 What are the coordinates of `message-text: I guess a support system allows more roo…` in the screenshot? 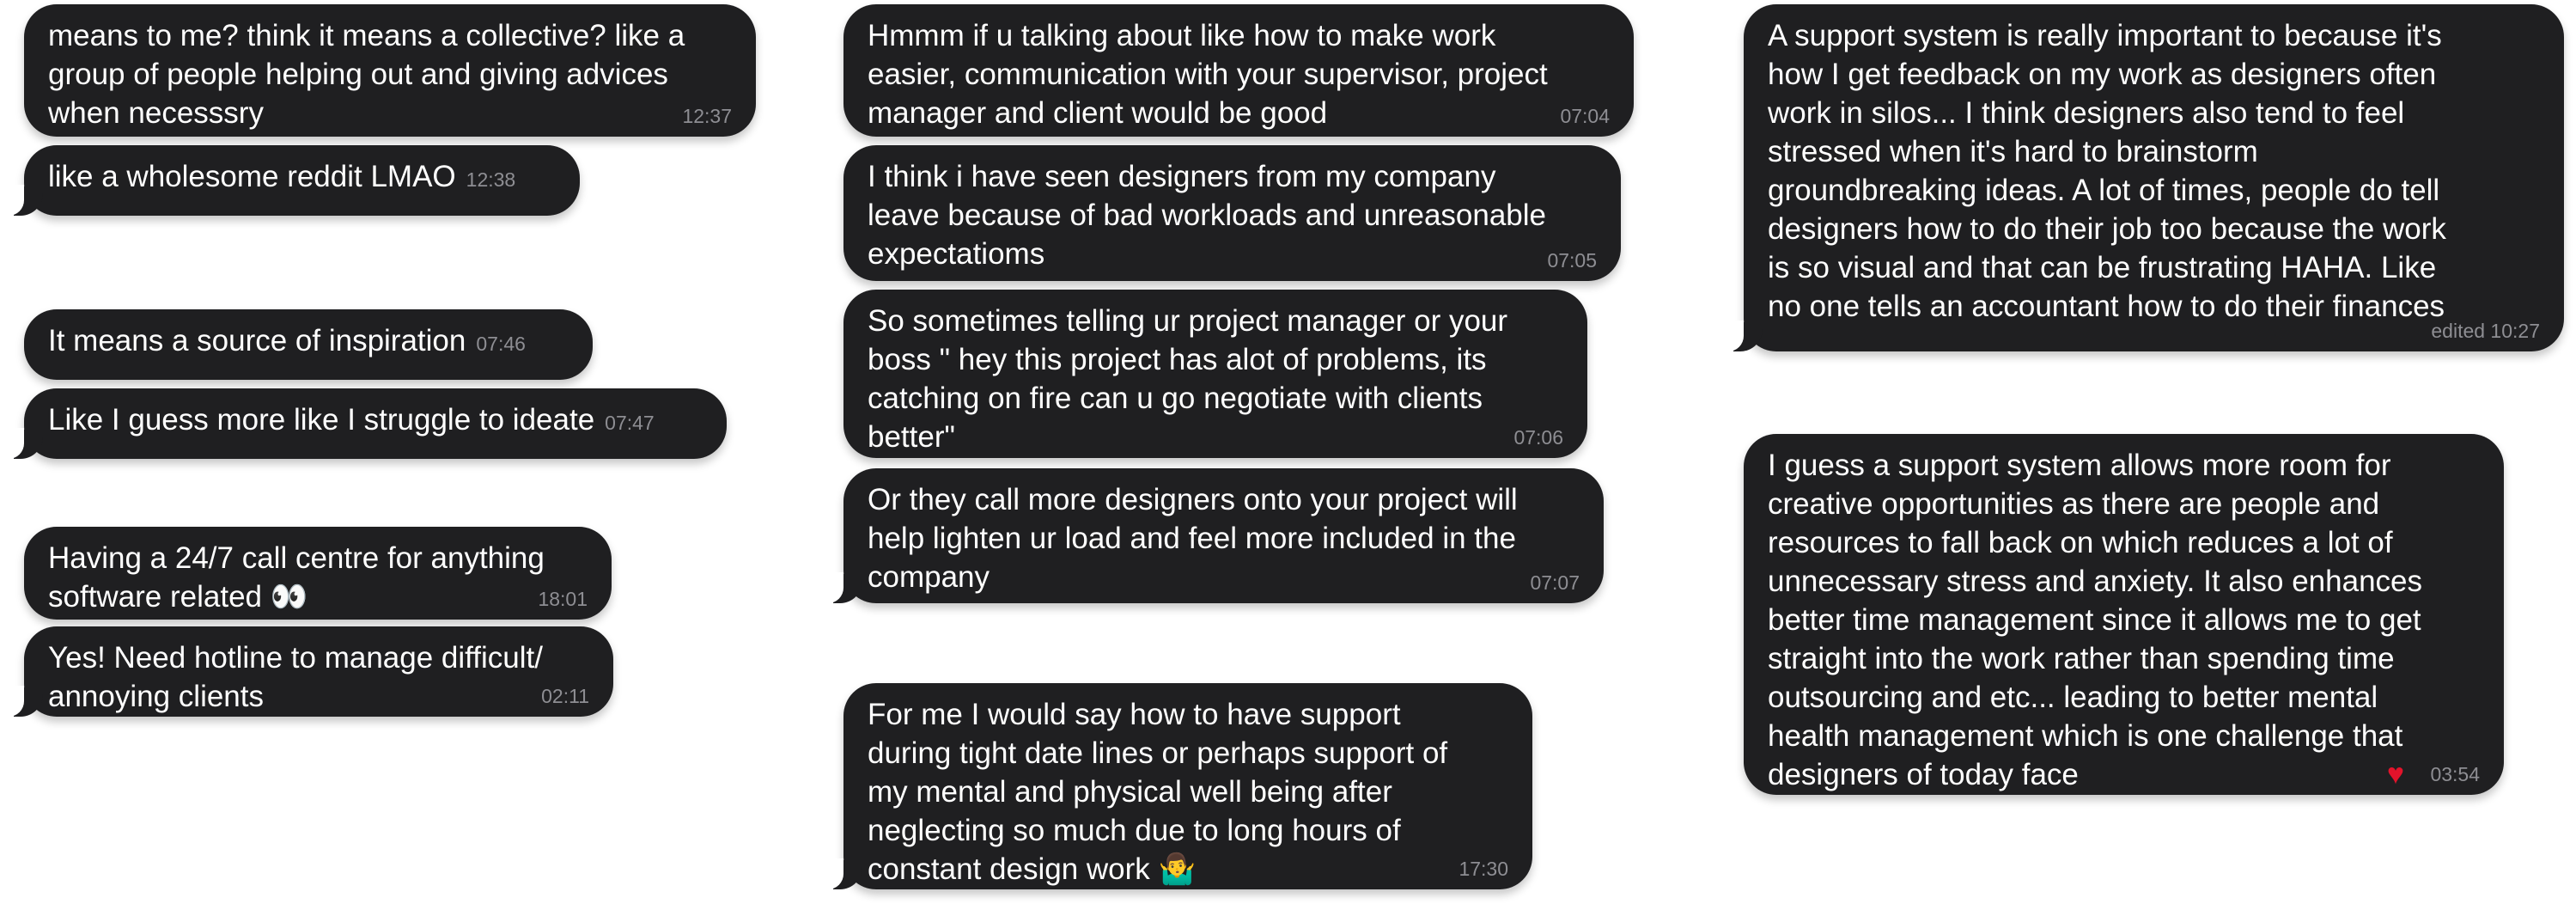 It's located at (2095, 620).